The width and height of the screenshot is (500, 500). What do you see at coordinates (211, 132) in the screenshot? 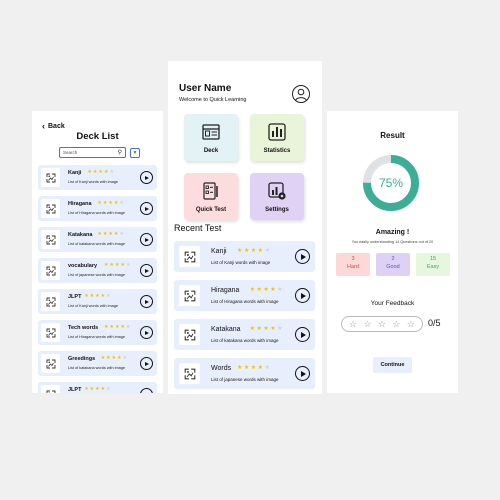
I see `book-icon` at bounding box center [211, 132].